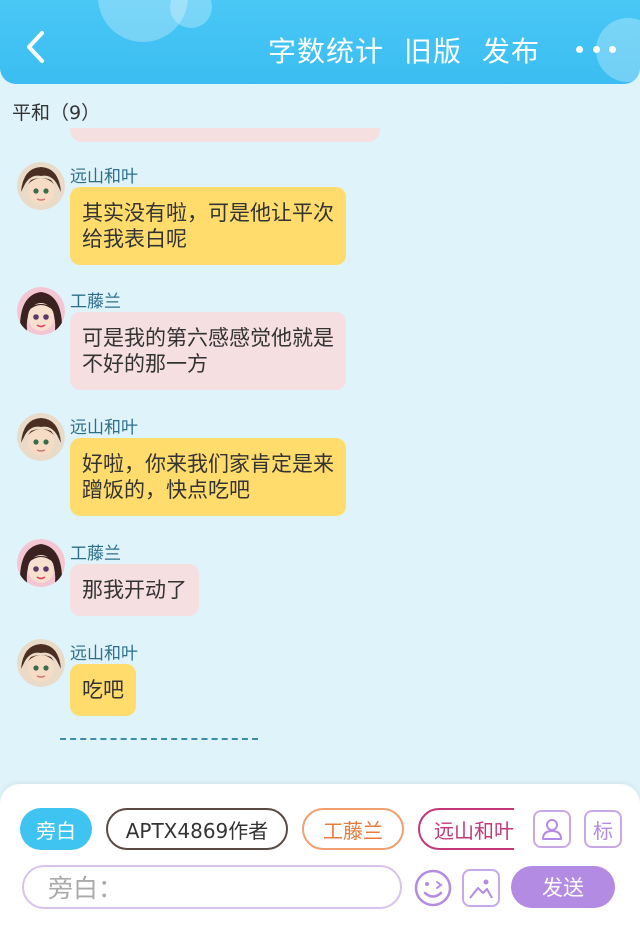  I want to click on header-actions: 字数统计 旧版 发布, so click(404, 50).